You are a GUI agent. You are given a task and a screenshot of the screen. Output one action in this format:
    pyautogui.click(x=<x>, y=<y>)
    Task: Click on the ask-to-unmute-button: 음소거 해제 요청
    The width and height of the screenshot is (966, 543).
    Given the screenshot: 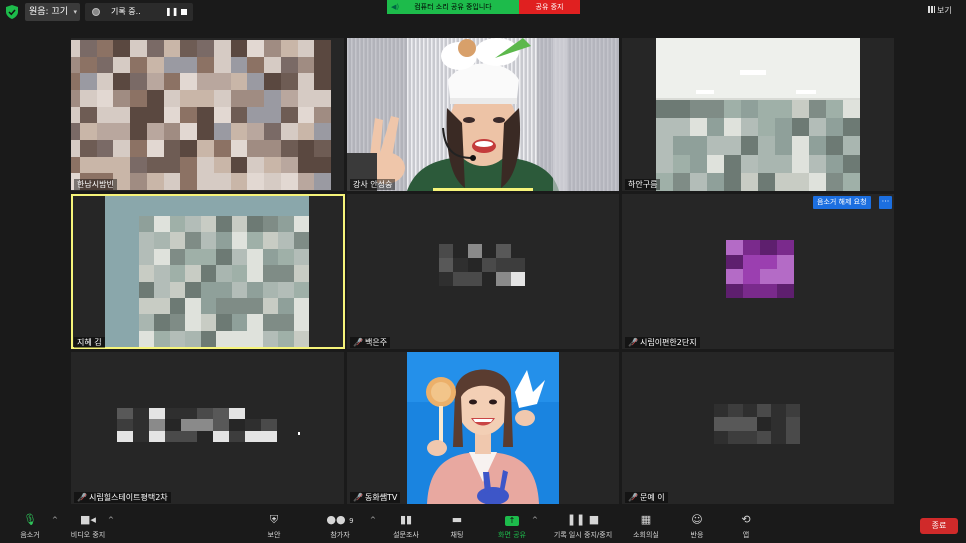 What is the action you would take?
    pyautogui.click(x=842, y=202)
    